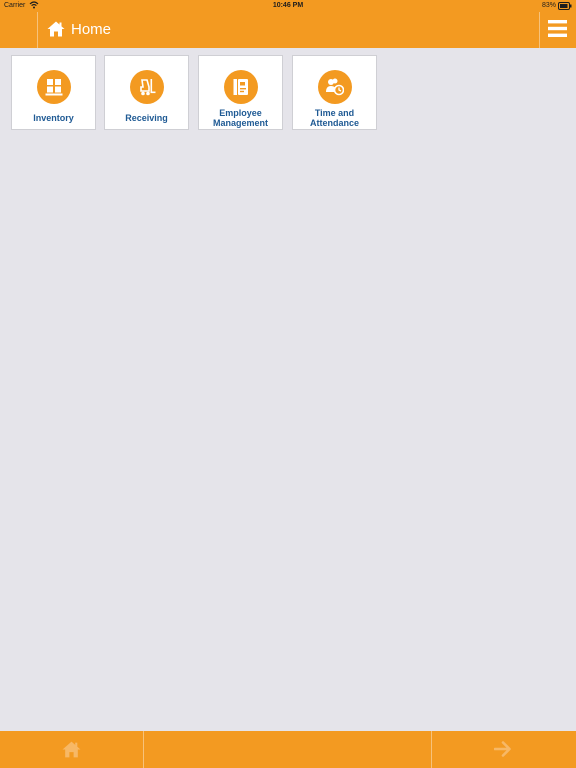  I want to click on status-bar: Carrier 10:46 PM 83%, so click(288, 6).